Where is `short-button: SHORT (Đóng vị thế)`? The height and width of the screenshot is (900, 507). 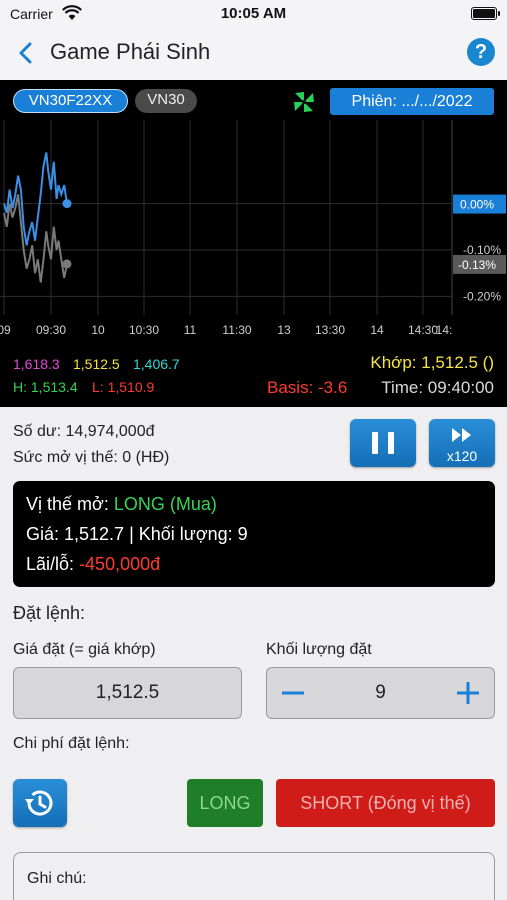 short-button: SHORT (Đóng vị thế) is located at coordinates (385, 803).